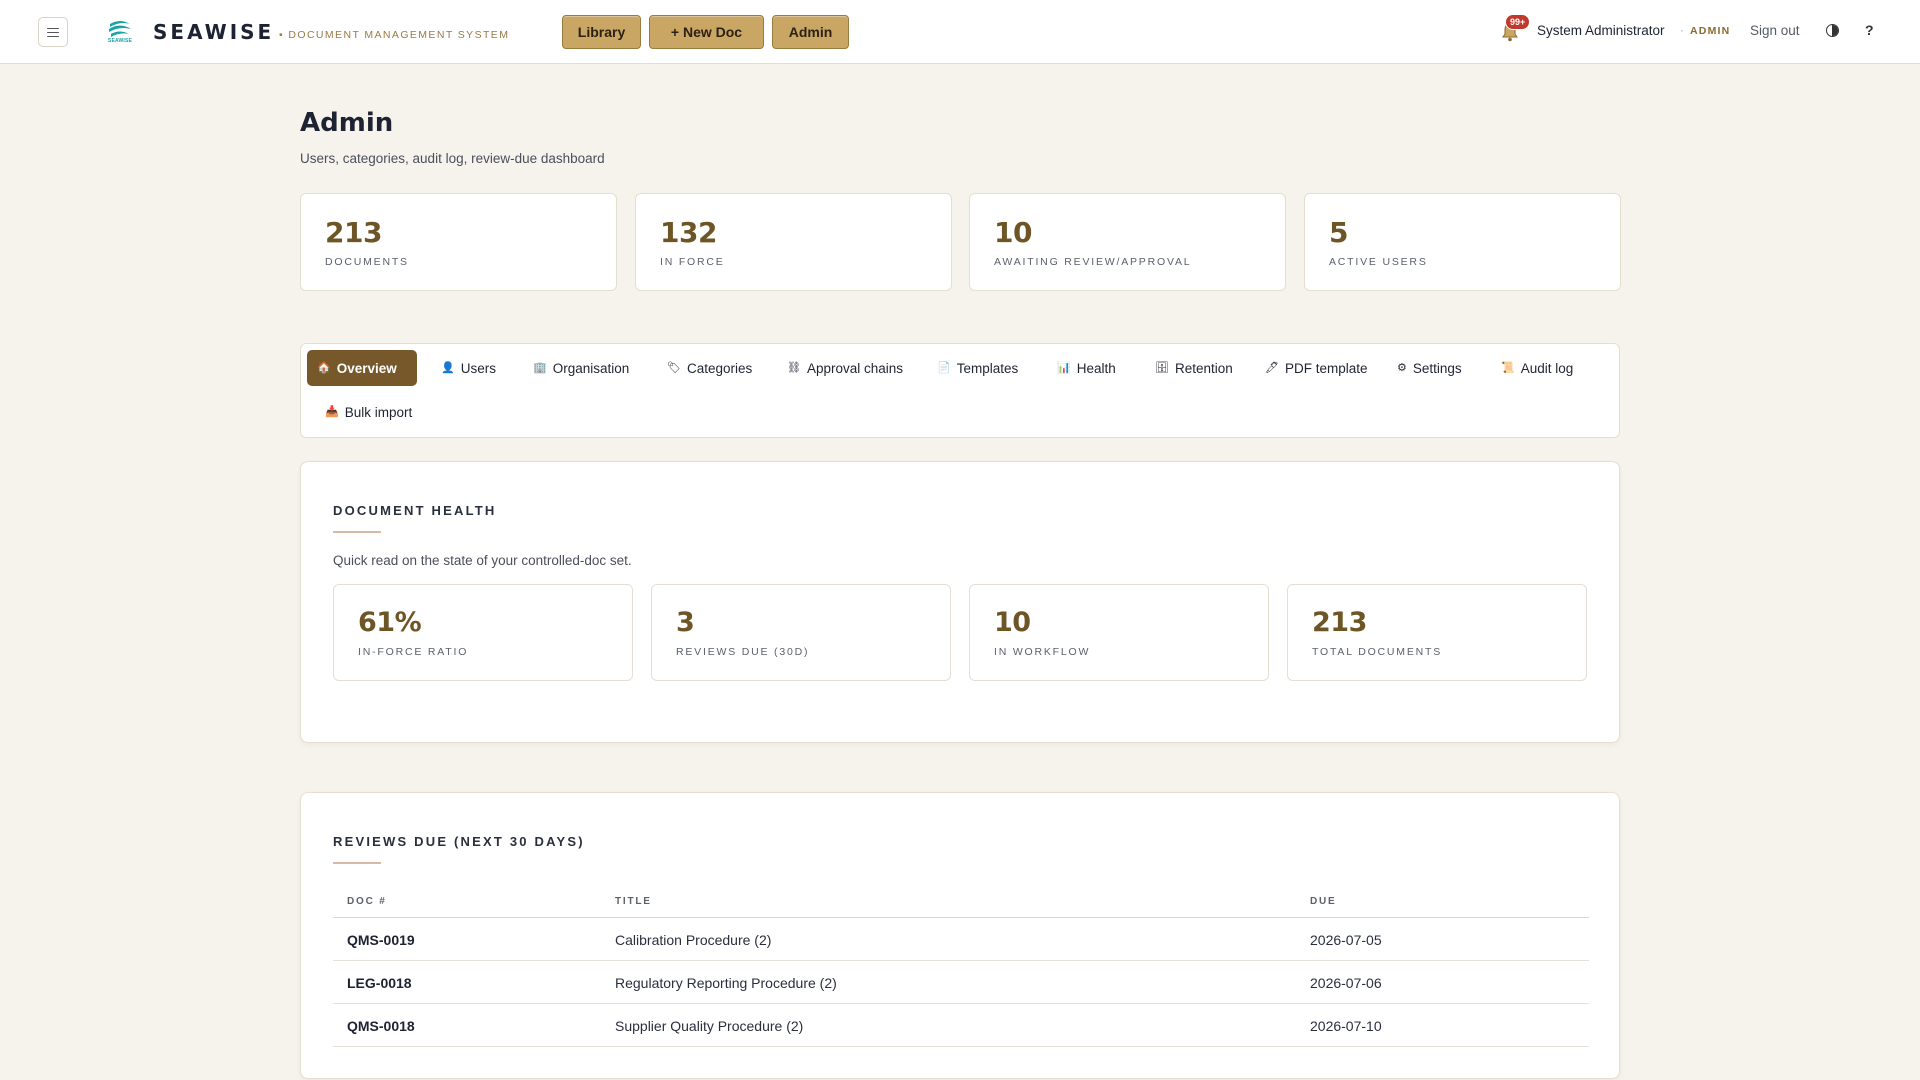  Describe the element at coordinates (692, 262) in the screenshot. I see `stat-label: IN FORCE` at that location.